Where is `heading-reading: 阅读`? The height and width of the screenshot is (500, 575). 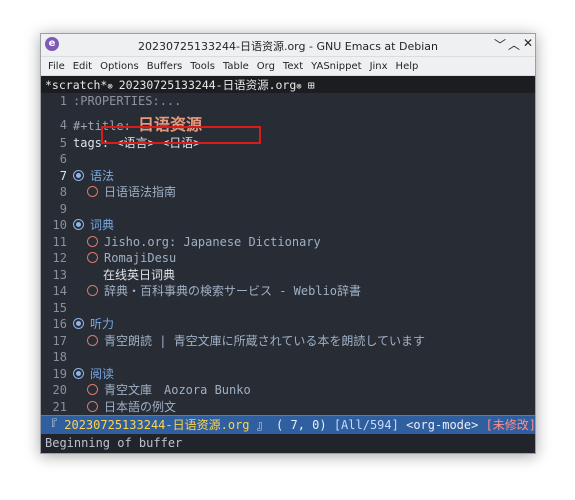
heading-reading: 阅读 is located at coordinates (93, 374).